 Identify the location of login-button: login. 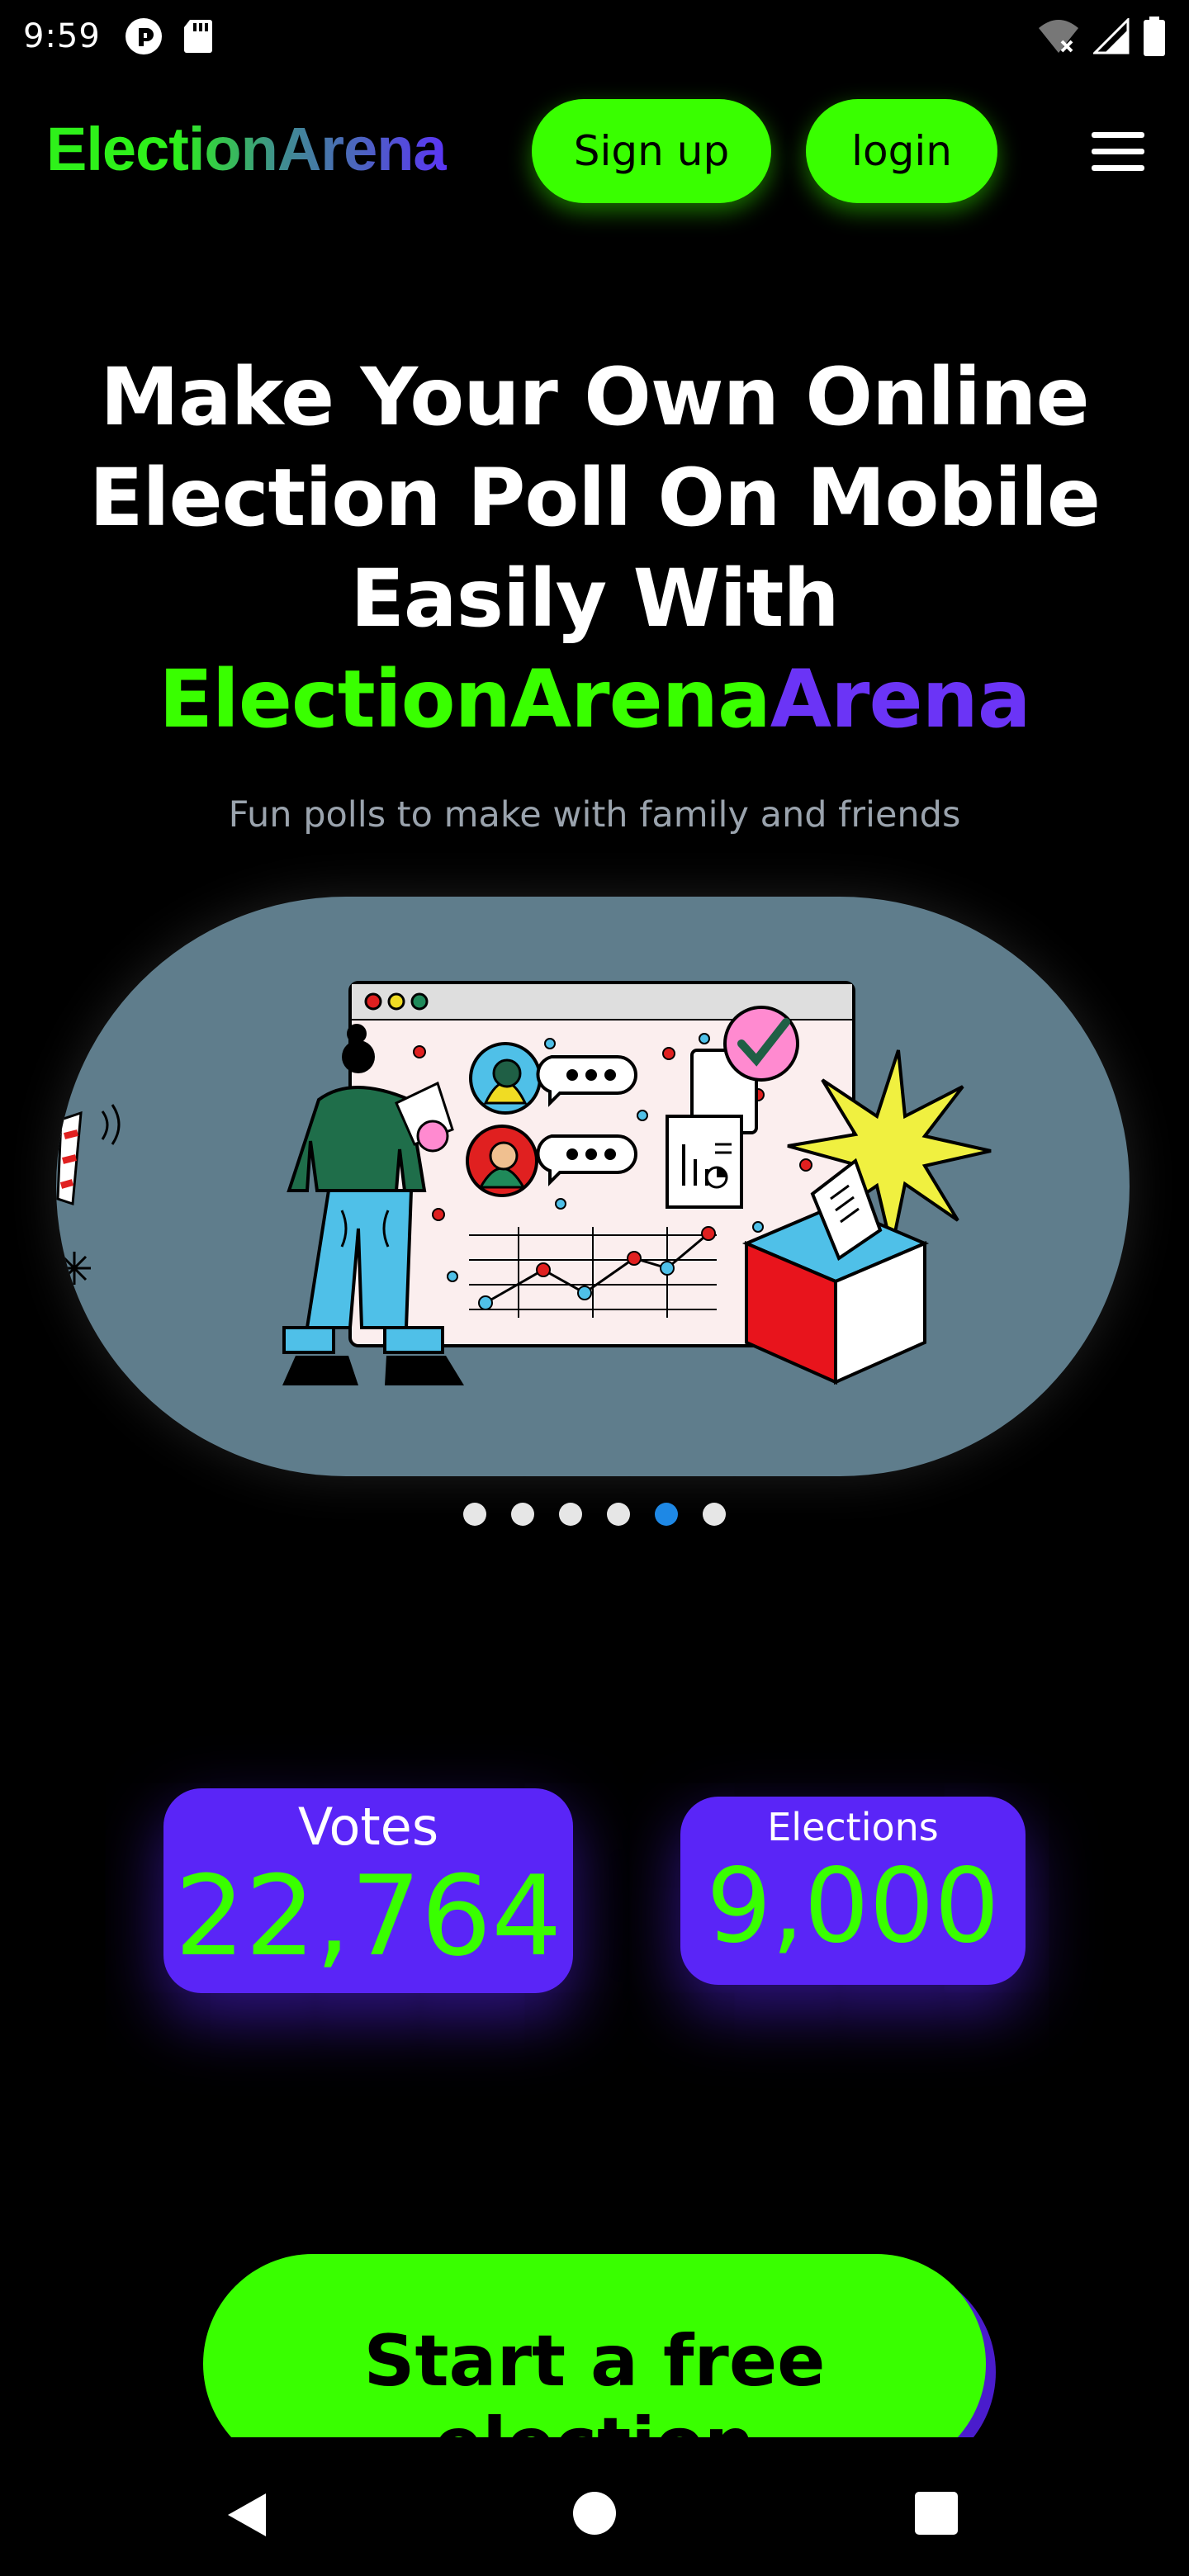
(901, 151).